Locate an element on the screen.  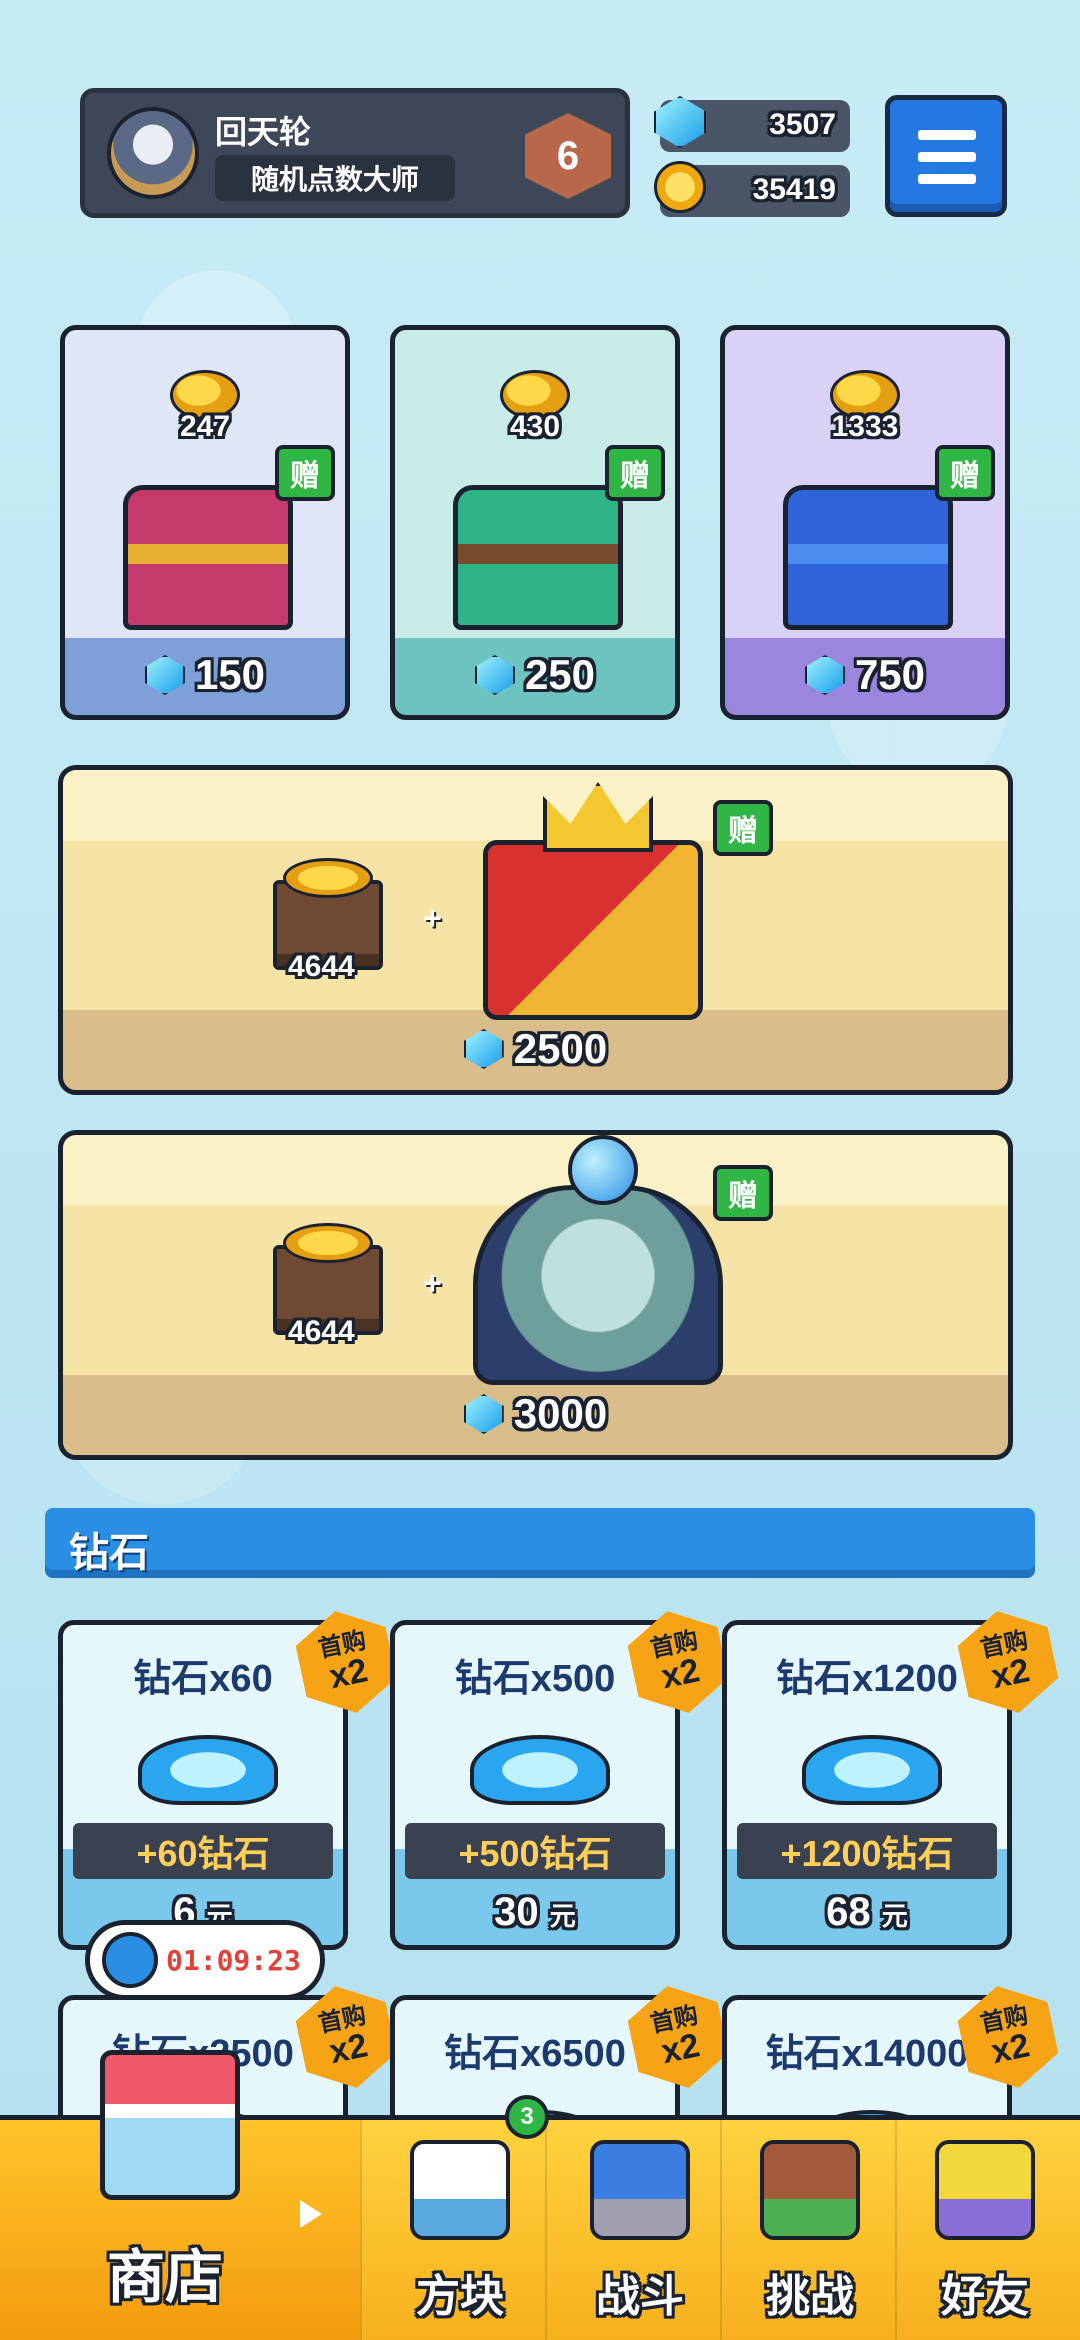
coin-balance: 35419 is located at coordinates (752, 189).